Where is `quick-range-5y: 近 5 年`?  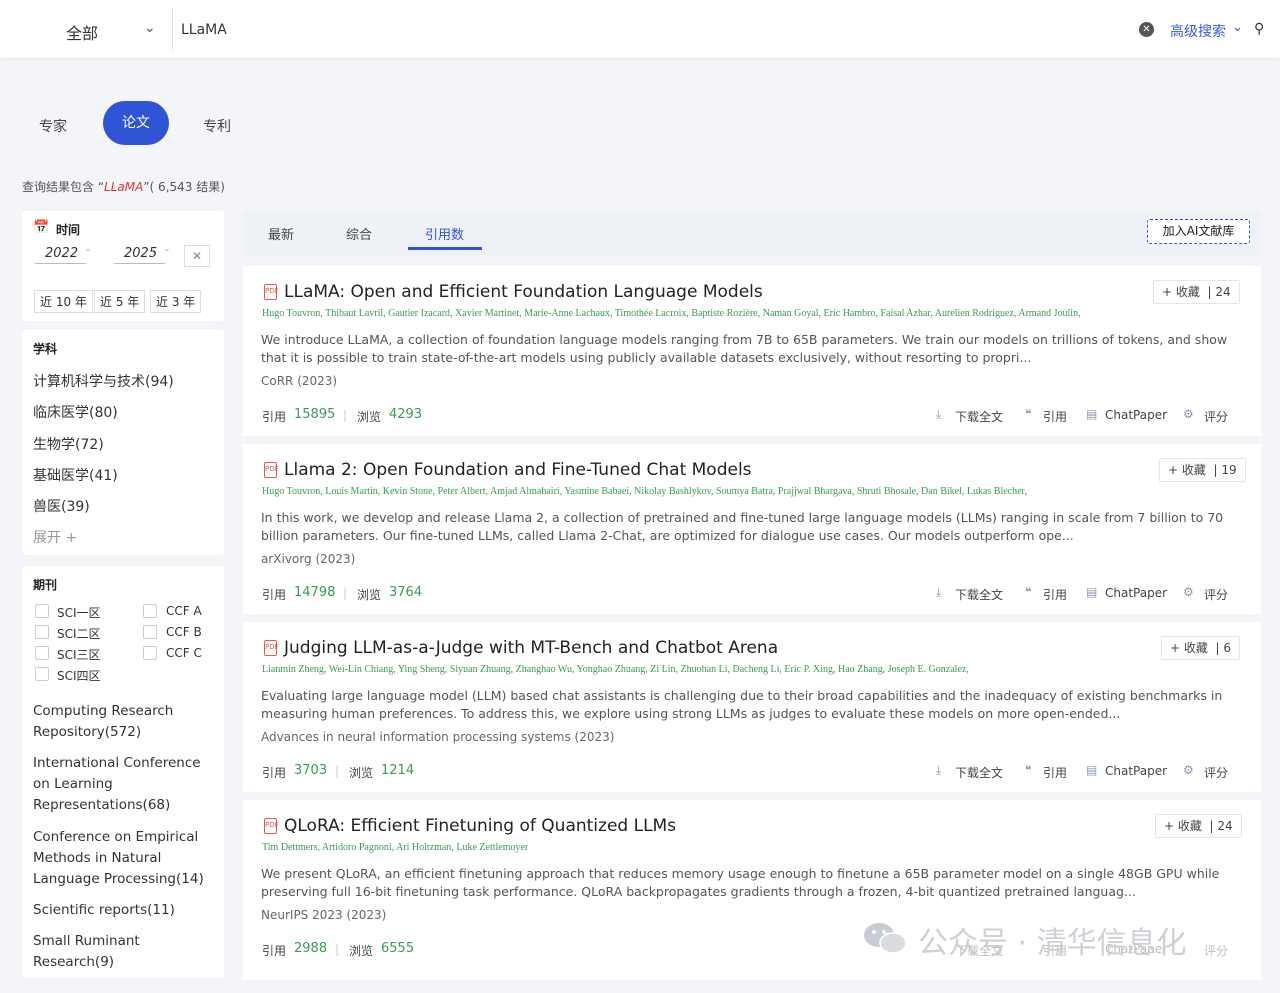
quick-range-5y: 近 5 年 is located at coordinates (120, 301).